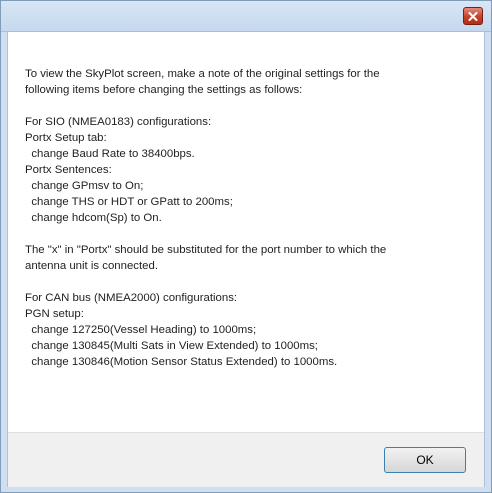 This screenshot has height=493, width=492. I want to click on message-line: change Baud Rate to 38400bps., so click(110, 154).